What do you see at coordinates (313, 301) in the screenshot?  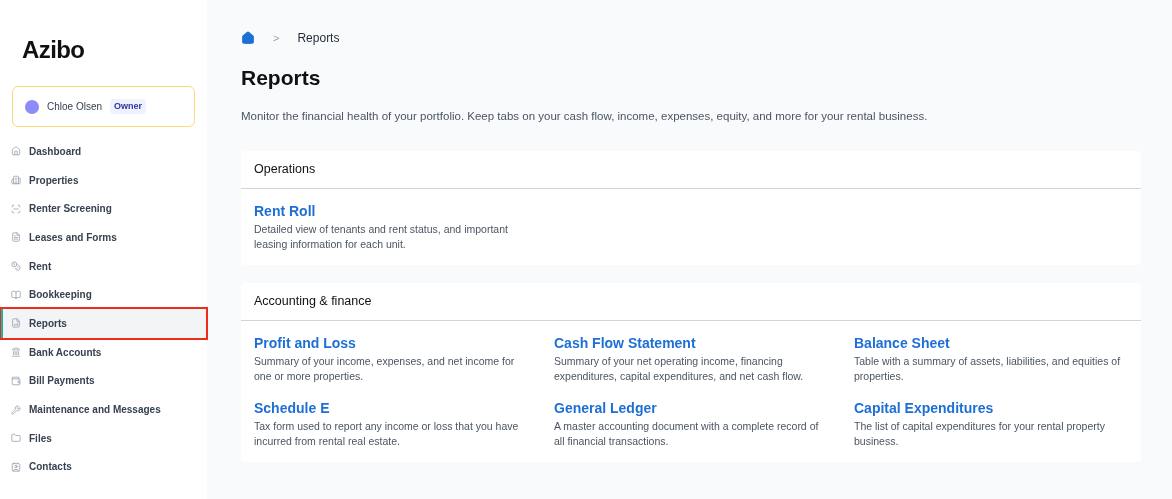 I see `section-title: Accounting & finance` at bounding box center [313, 301].